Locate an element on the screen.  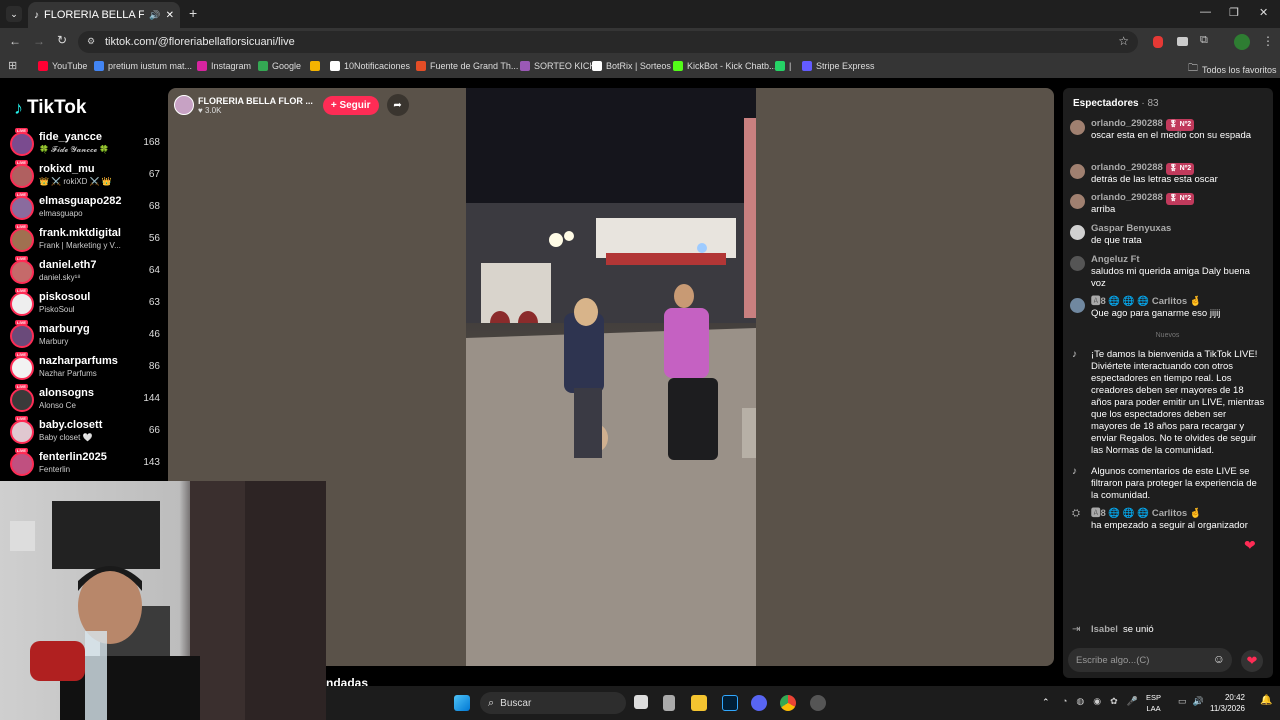
chat-username-text: Gaspar Benyuxas is located at coordinates (1131, 228).